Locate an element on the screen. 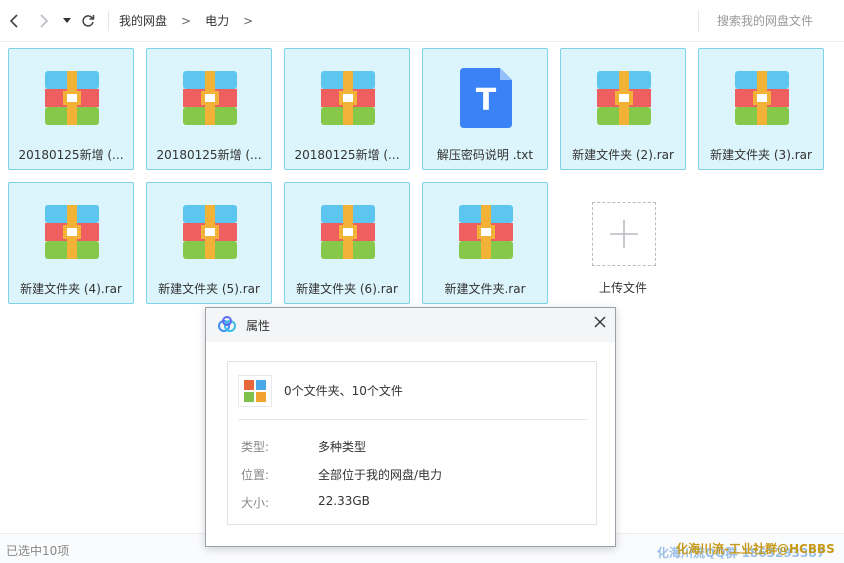 This screenshot has width=844, height=563. close-icon is located at coordinates (600, 322).